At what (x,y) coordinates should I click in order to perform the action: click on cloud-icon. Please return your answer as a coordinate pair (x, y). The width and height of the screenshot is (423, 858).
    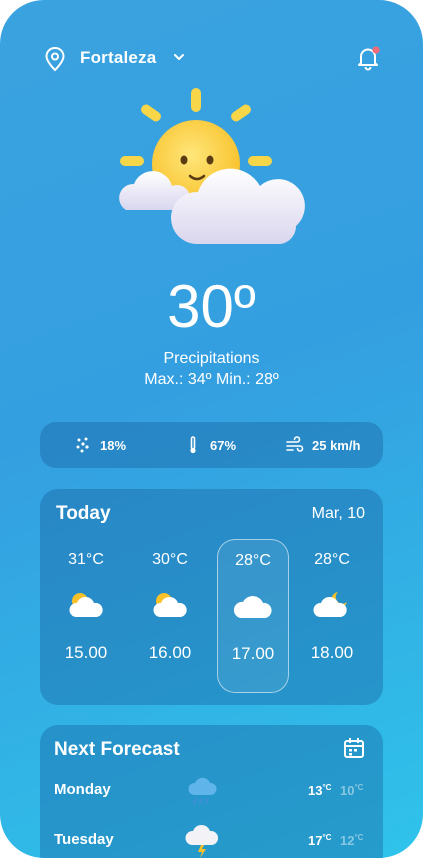
    Looking at the image, I should click on (252, 607).